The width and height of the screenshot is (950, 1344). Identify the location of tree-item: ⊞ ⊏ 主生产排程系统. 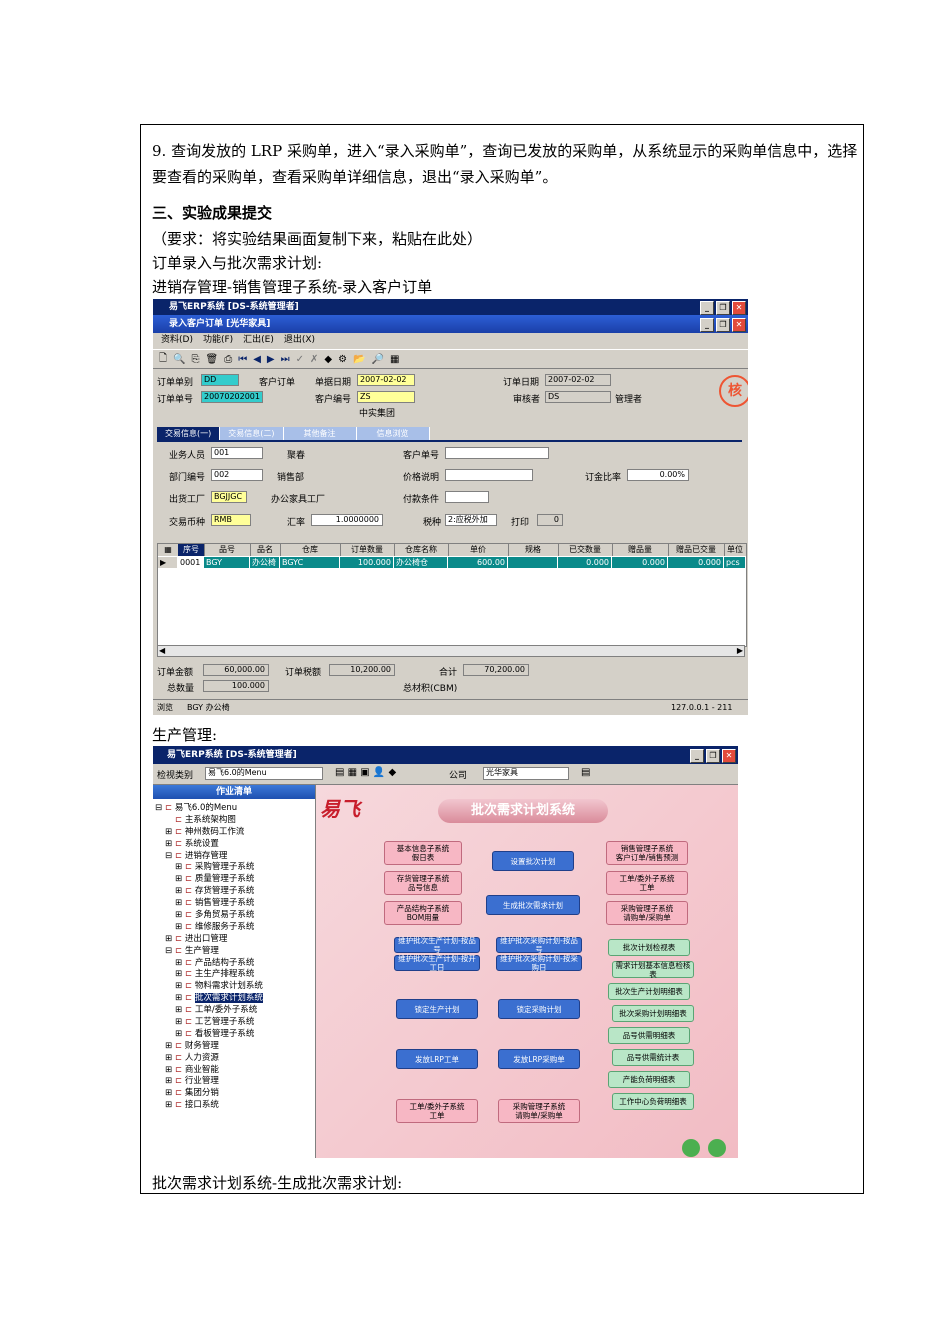
(234, 975).